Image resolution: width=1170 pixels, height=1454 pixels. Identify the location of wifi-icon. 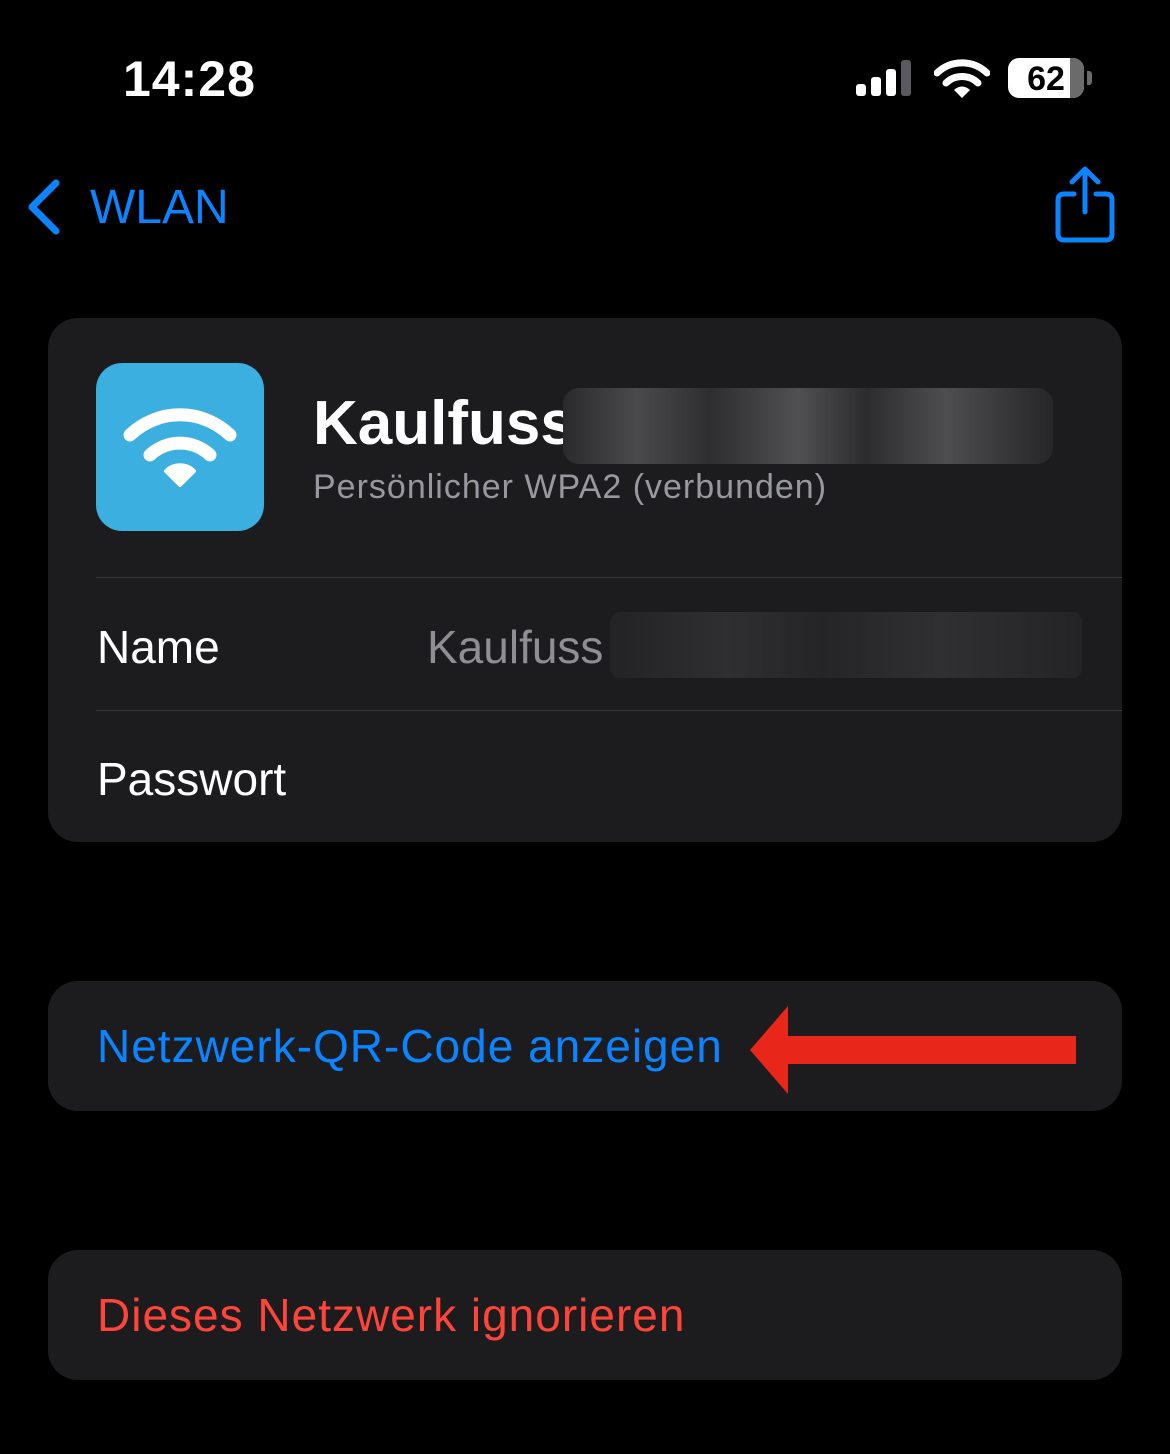
(180, 447).